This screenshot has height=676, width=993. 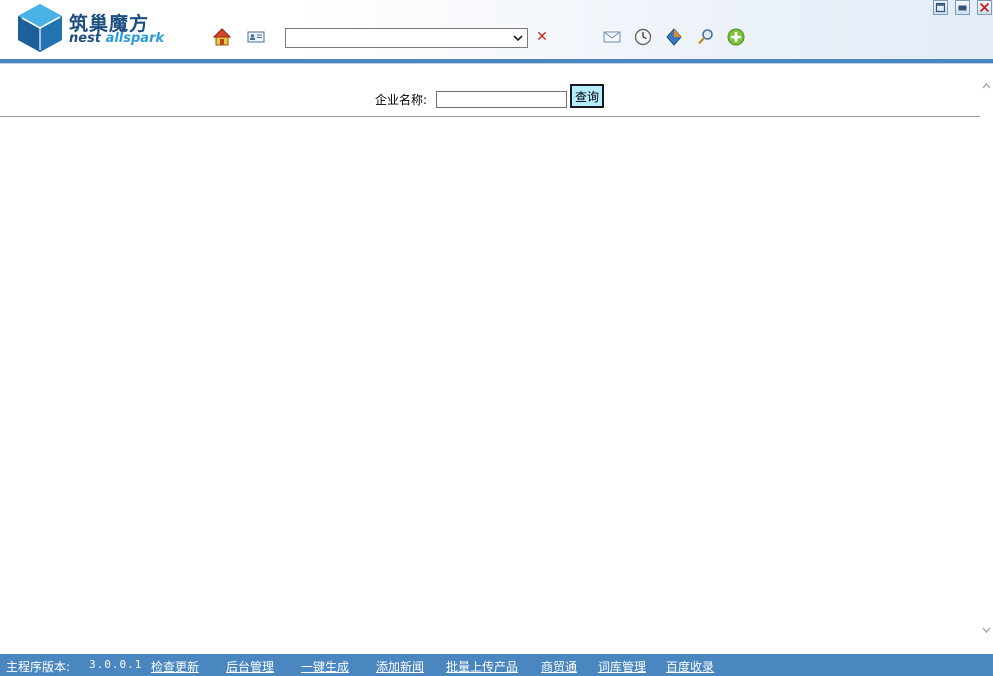 What do you see at coordinates (482, 666) in the screenshot?
I see `batch-upload-products-link: 批量上传产品` at bounding box center [482, 666].